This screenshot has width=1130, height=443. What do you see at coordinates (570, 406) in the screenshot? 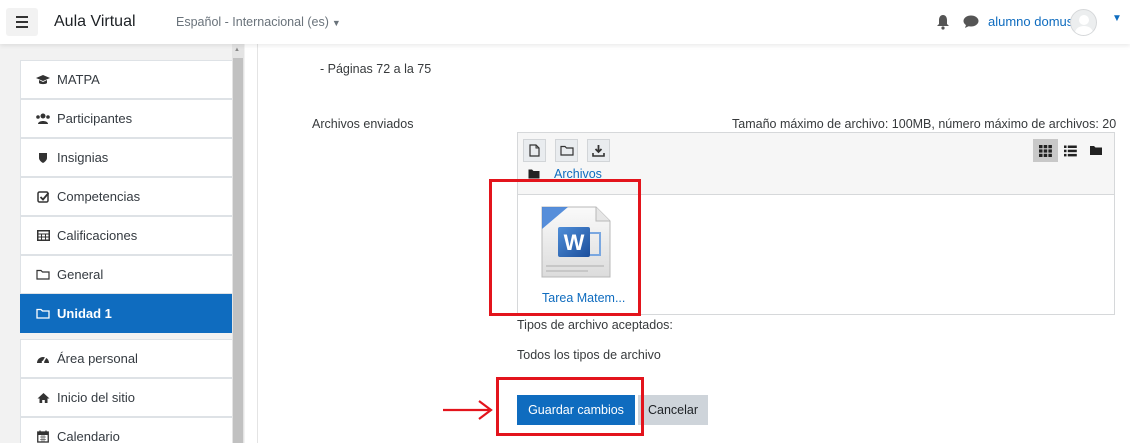
I see `highlight-box-save` at bounding box center [570, 406].